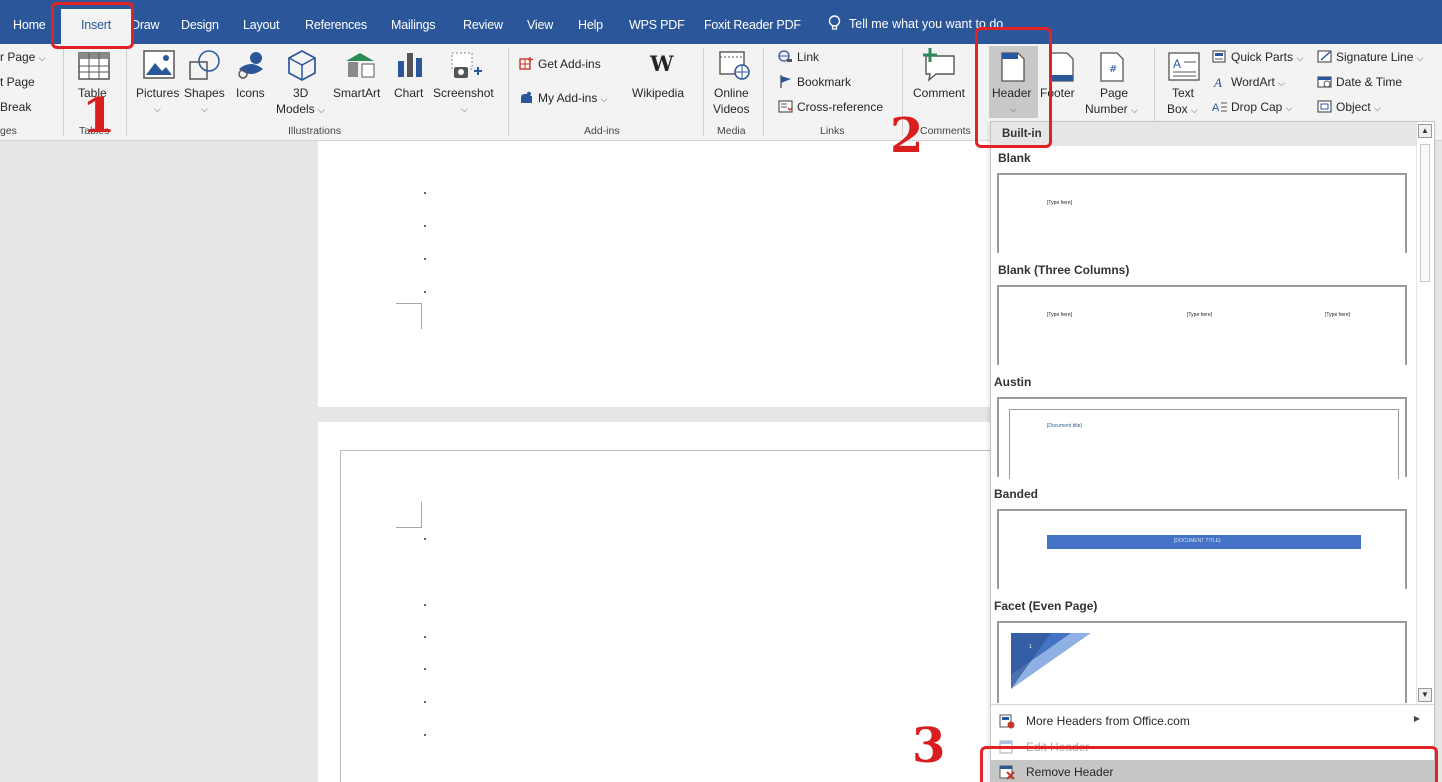 This screenshot has width=1442, height=782. I want to click on signature-line-icon, so click(1324, 56).